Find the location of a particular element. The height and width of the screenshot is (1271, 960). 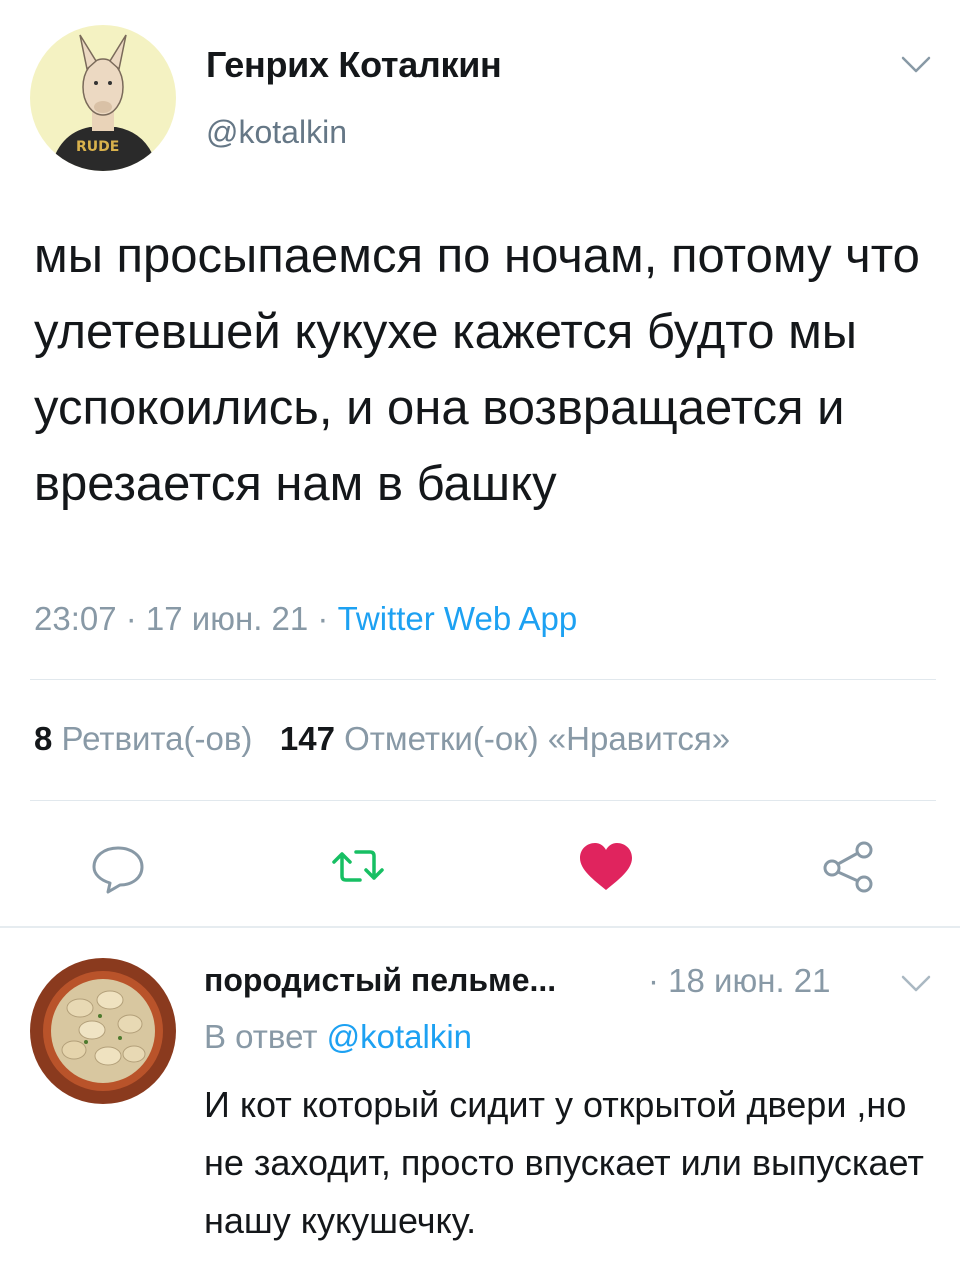

retweets-count: 8 is located at coordinates (43, 738).